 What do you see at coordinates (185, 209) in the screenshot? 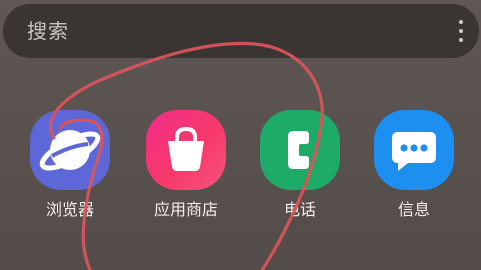
I see `app-label-store: 应用商店` at bounding box center [185, 209].